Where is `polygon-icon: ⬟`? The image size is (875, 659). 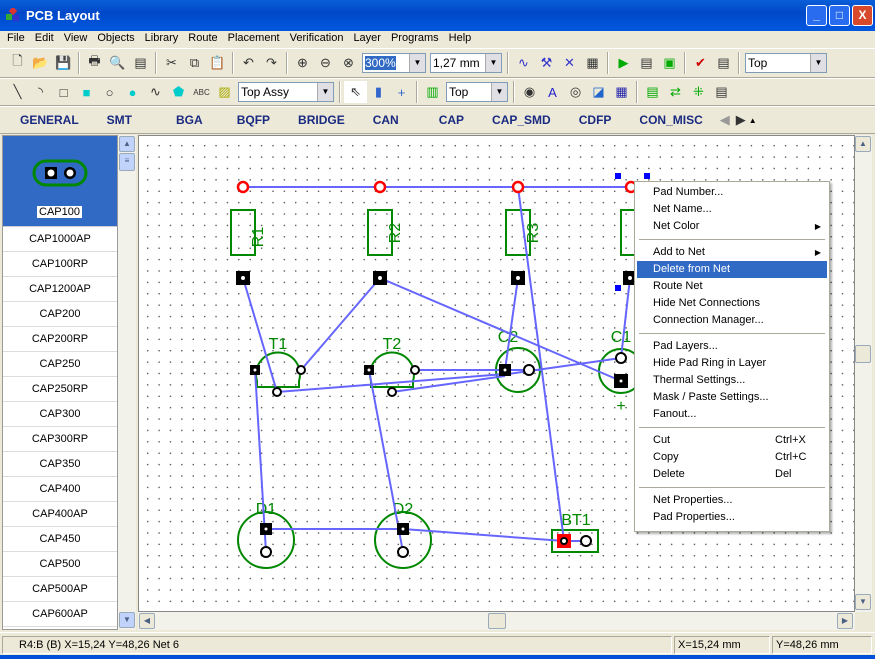 polygon-icon: ⬟ is located at coordinates (178, 92).